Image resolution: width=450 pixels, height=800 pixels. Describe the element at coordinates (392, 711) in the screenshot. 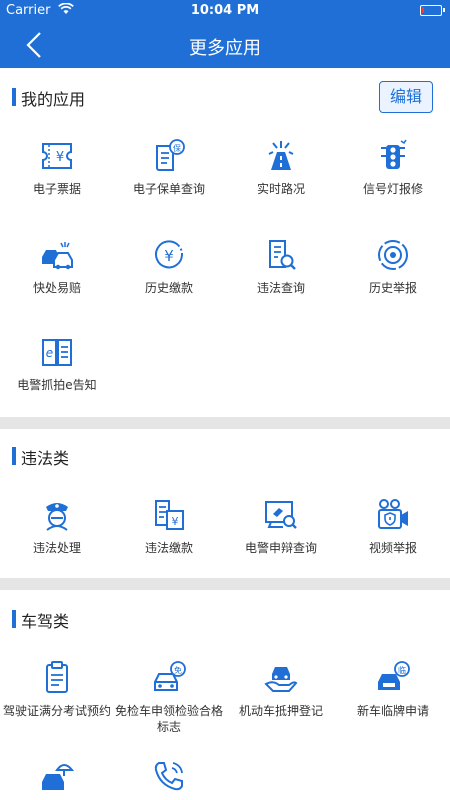

I see `app-label: 新车临牌申请` at that location.